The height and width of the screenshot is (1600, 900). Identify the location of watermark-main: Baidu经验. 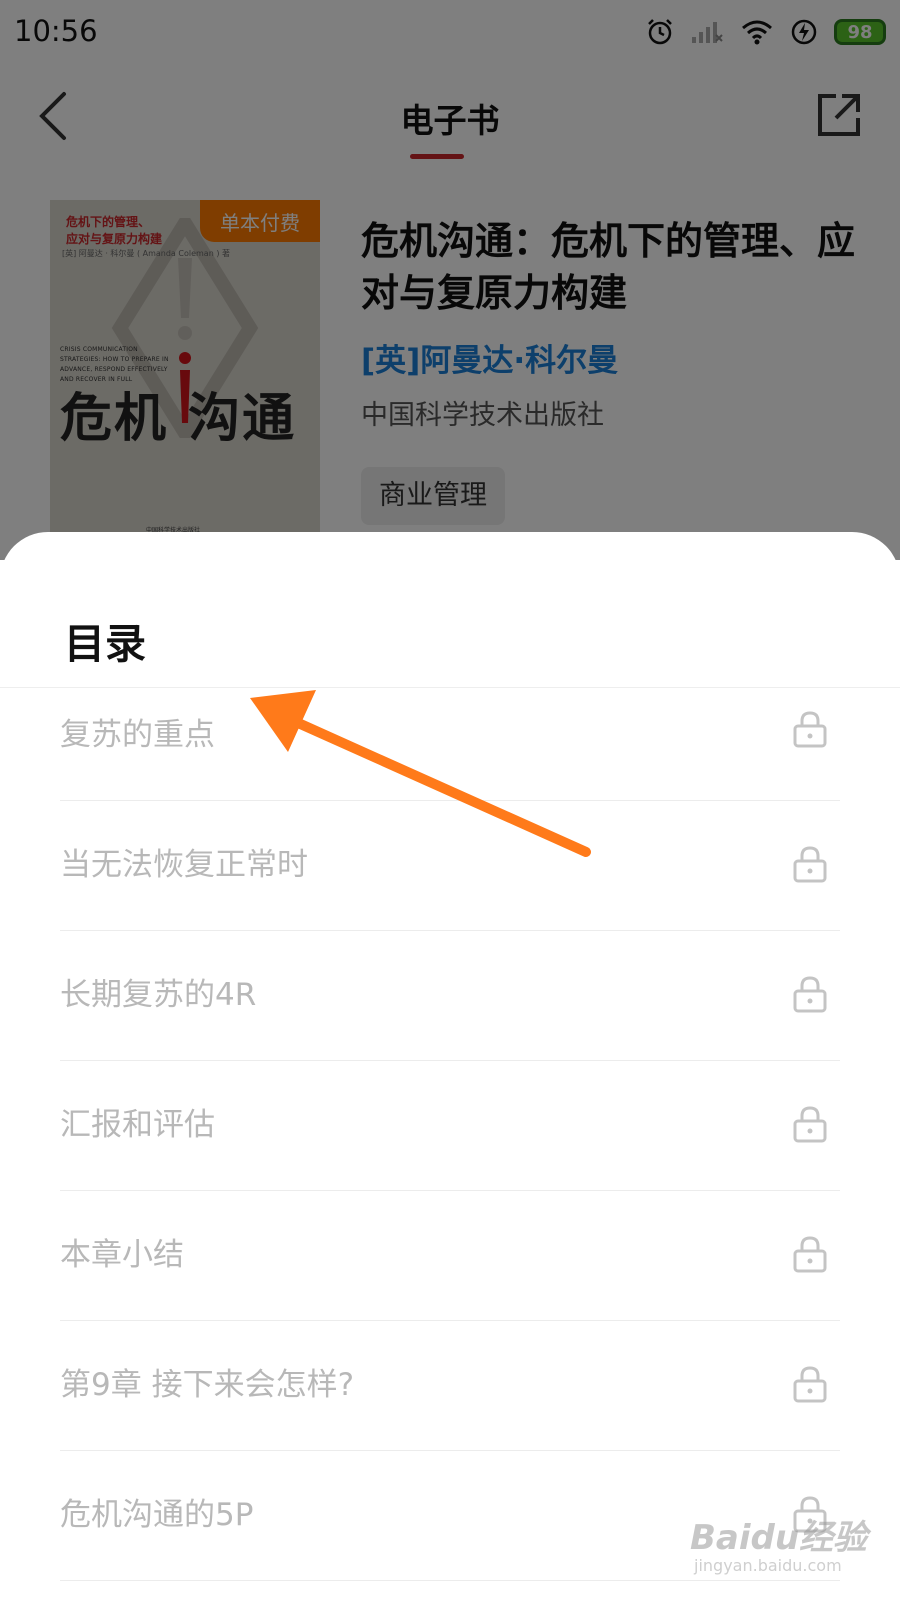
(779, 1538).